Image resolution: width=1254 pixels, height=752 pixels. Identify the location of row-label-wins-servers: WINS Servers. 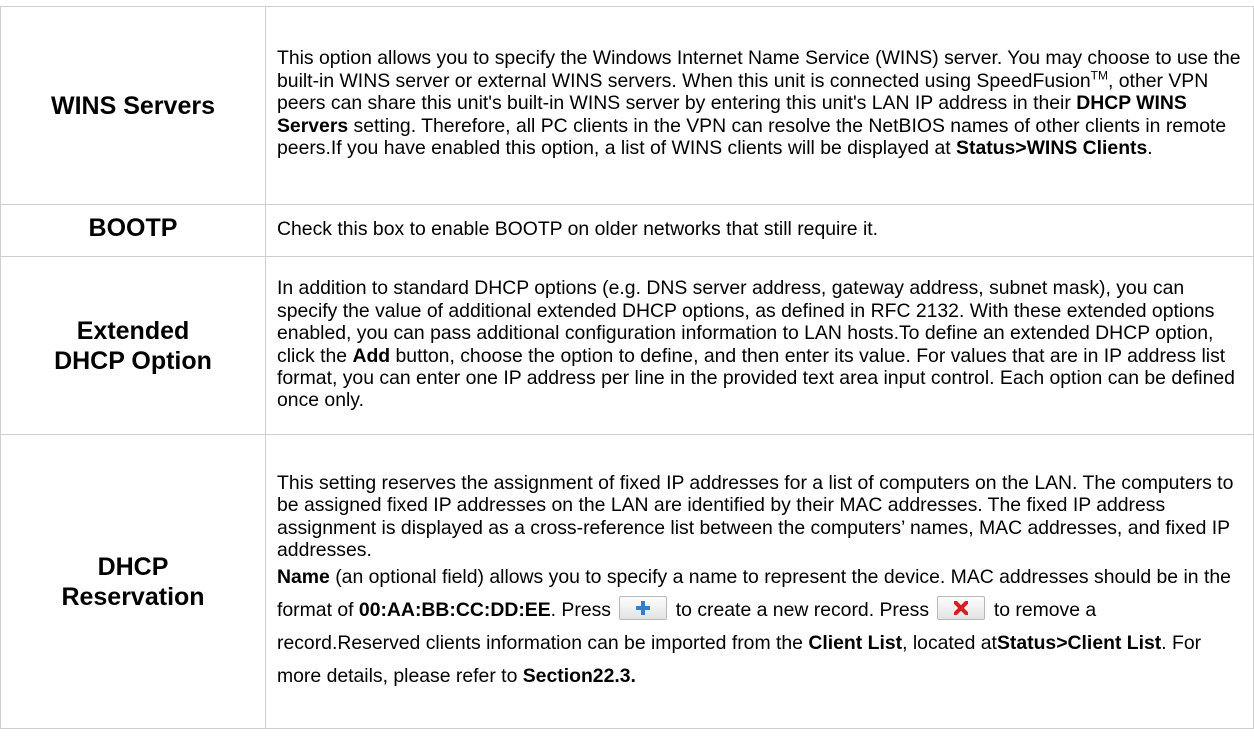
(133, 105).